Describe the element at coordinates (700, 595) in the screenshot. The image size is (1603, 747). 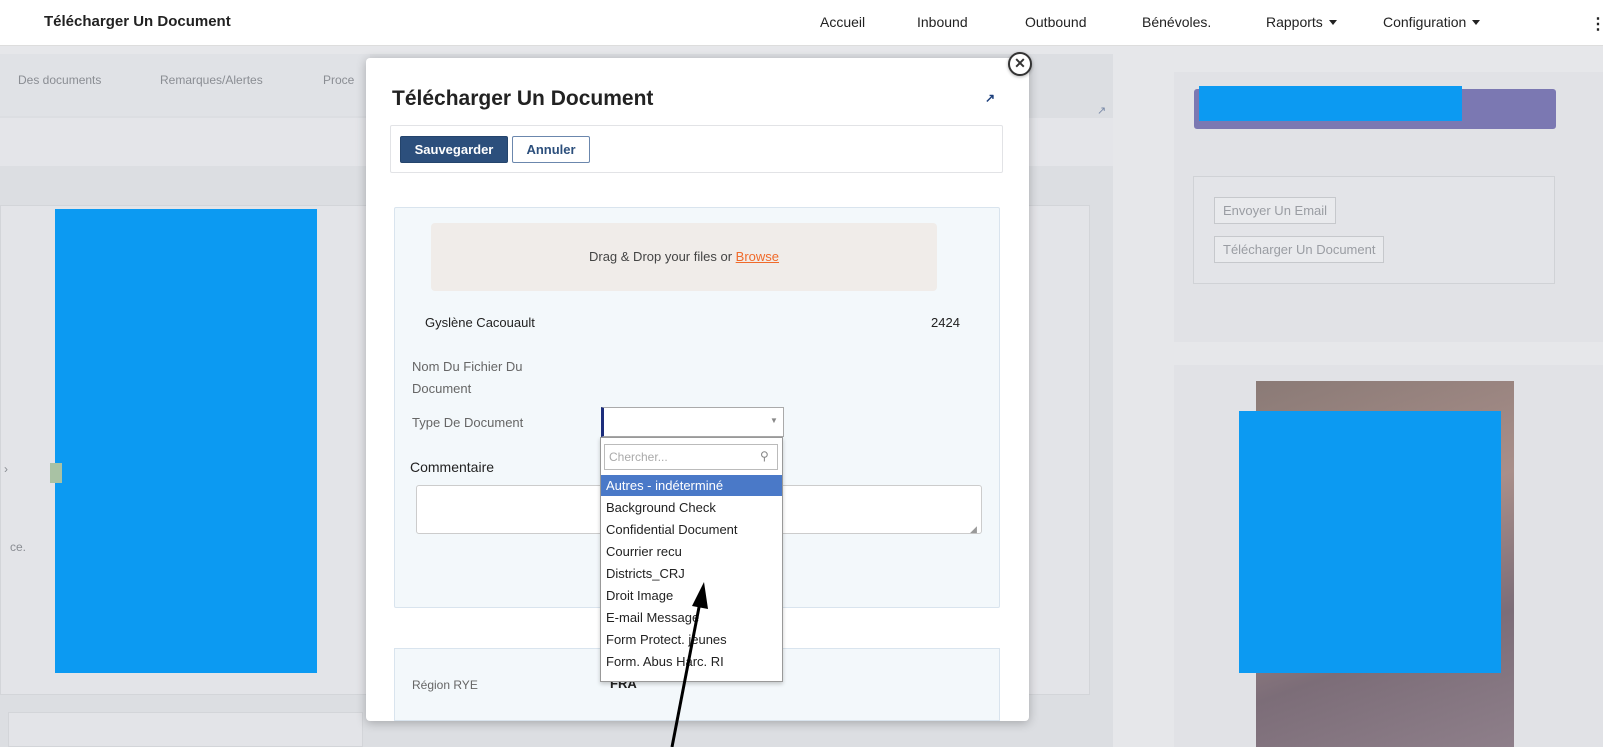
I see `annotation-arrow-head` at that location.